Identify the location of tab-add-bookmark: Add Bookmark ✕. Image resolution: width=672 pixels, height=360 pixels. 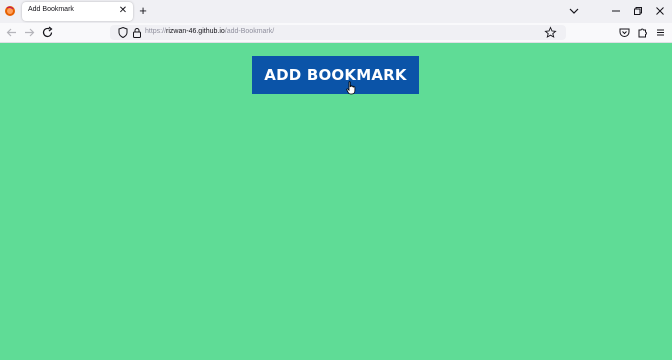
(77, 11).